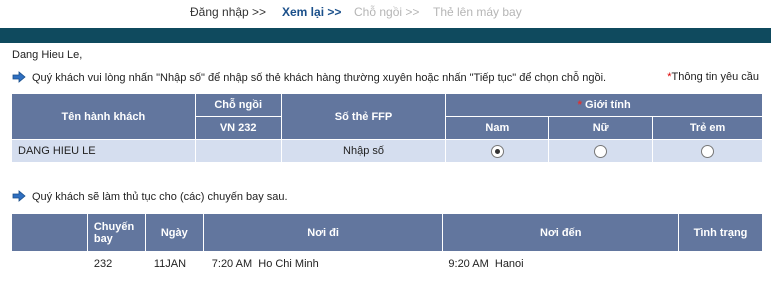  What do you see at coordinates (174, 264) in the screenshot?
I see `flight-date: 11JAN` at bounding box center [174, 264].